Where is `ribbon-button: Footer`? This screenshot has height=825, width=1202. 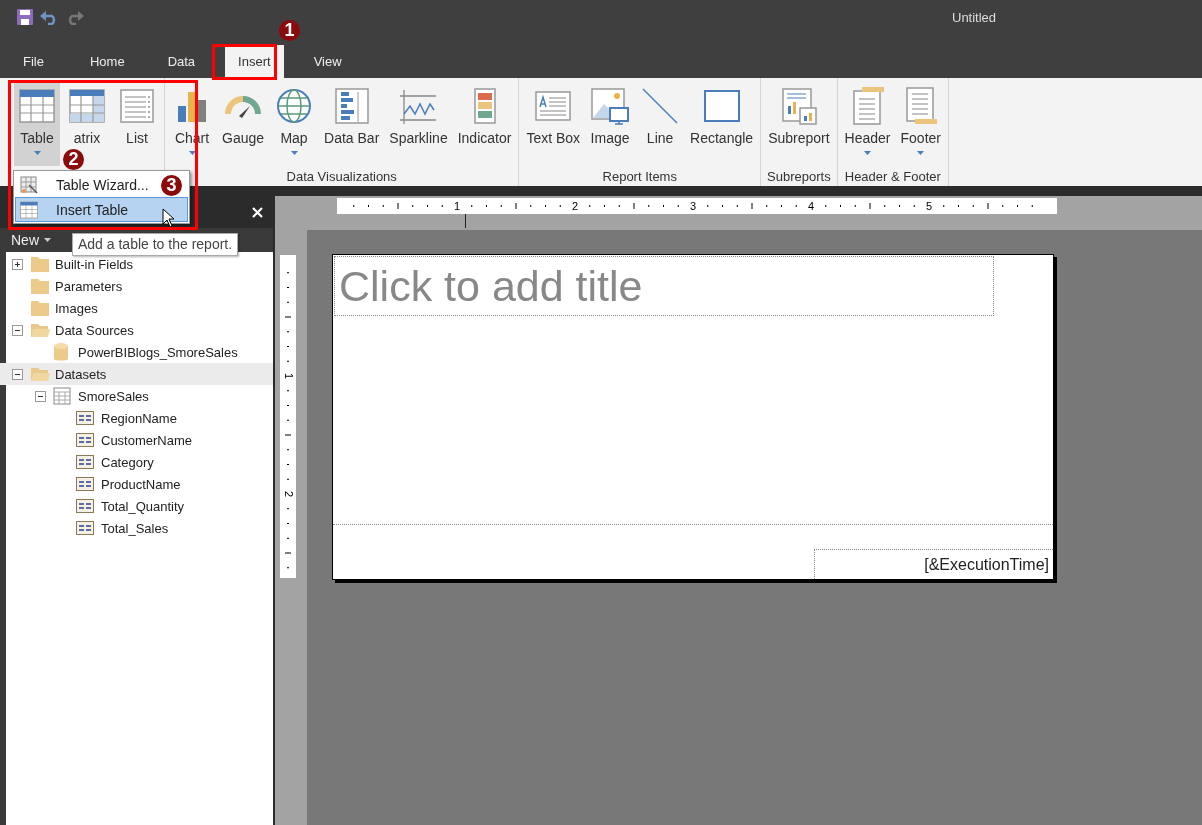 ribbon-button: Footer is located at coordinates (920, 118).